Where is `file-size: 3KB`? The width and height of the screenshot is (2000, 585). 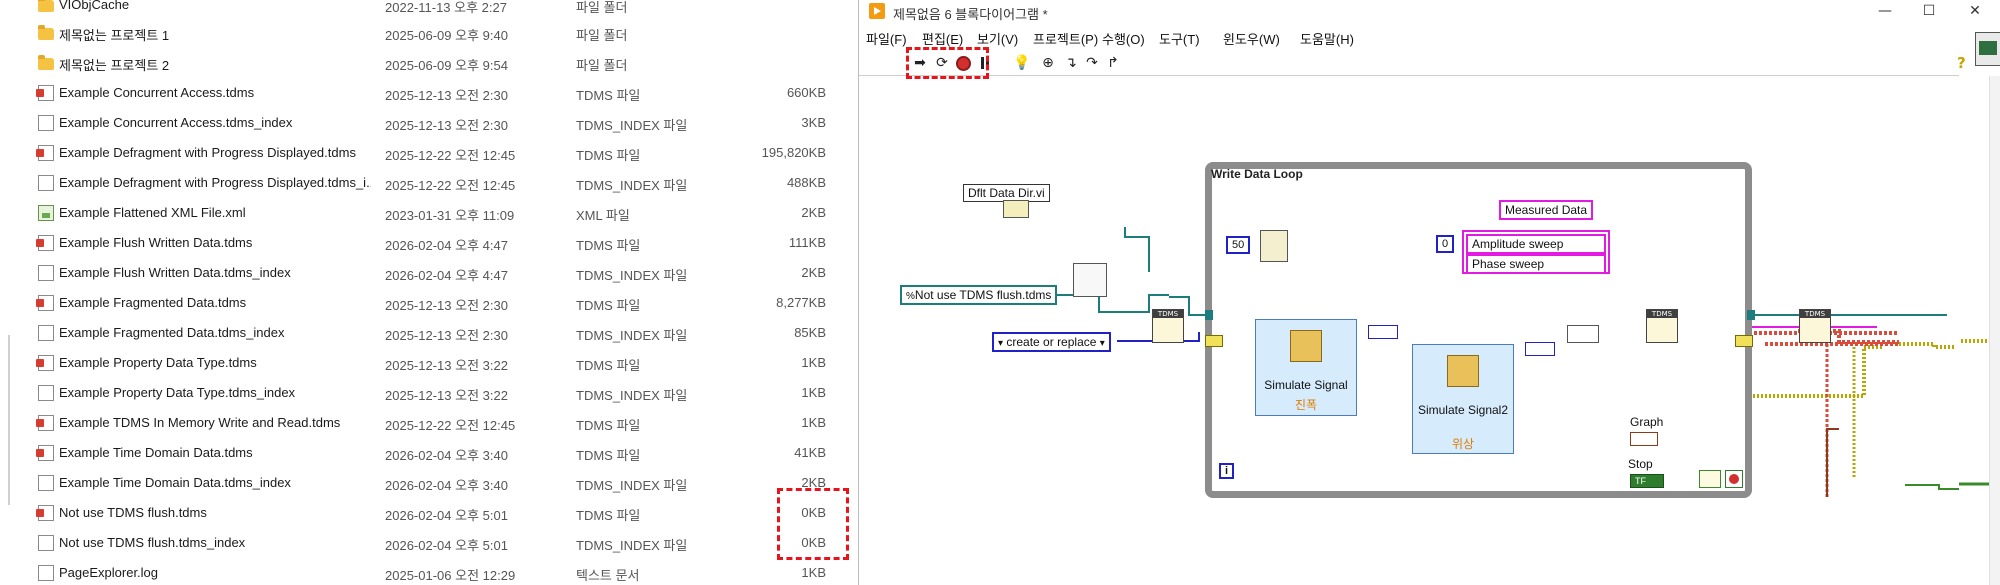
file-size: 3KB is located at coordinates (813, 122).